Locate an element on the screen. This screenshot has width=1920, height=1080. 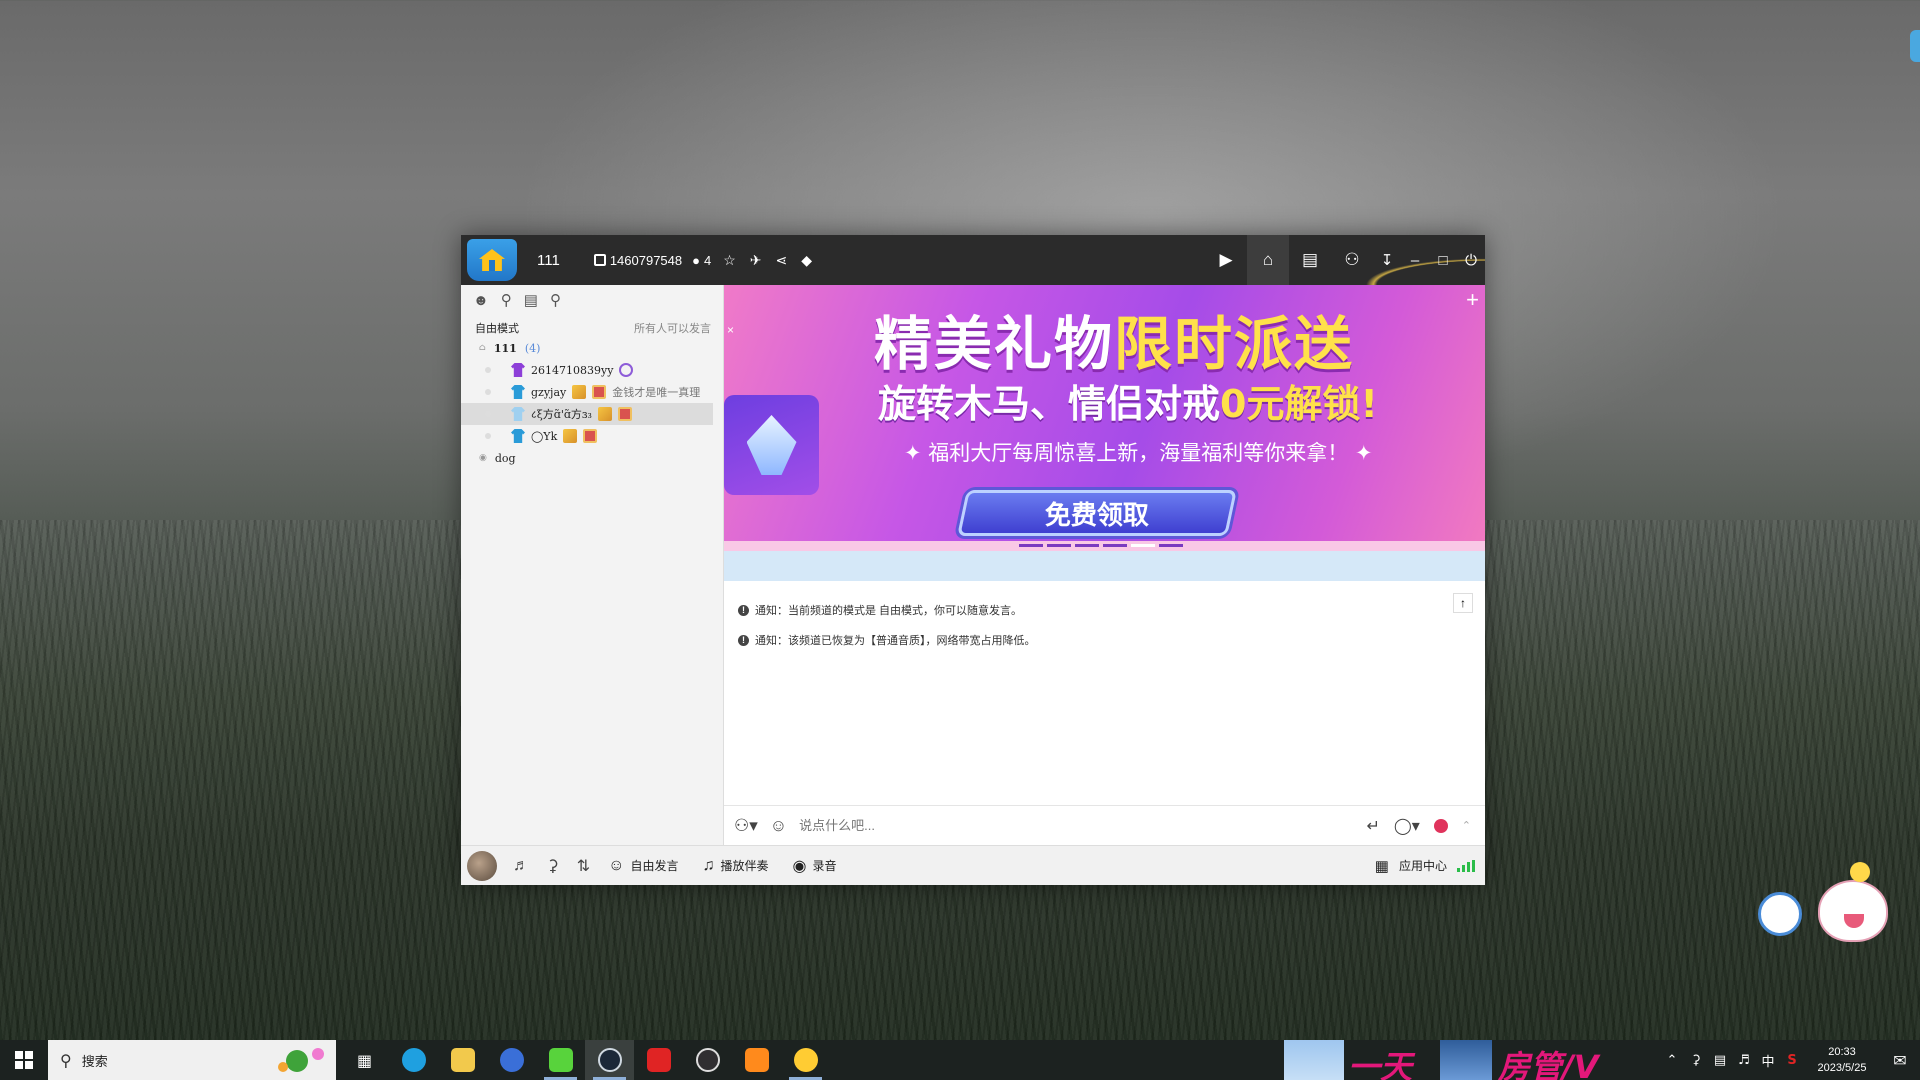
user-row: ◯Yk is located at coordinates (592, 436).